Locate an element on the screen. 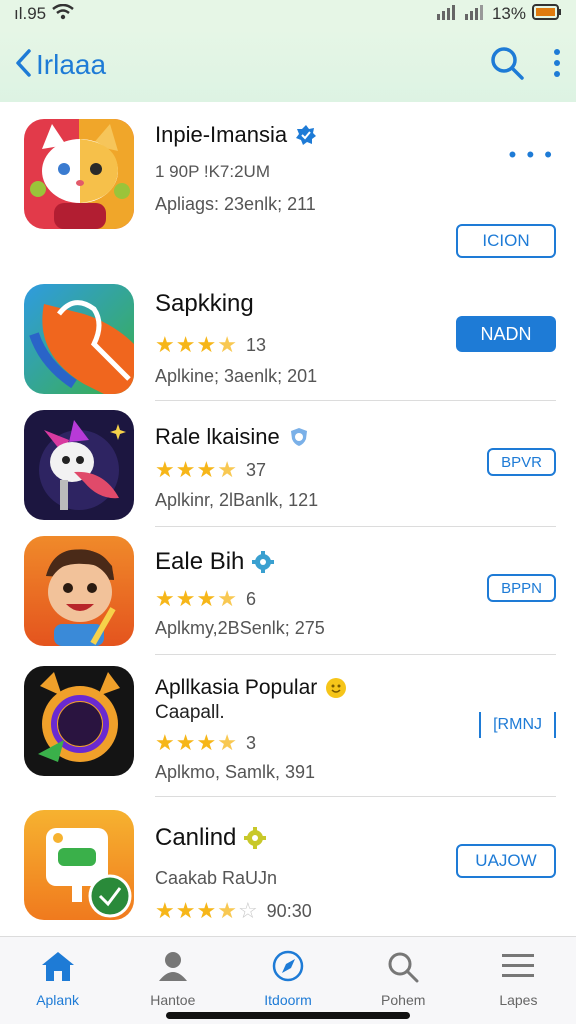  rating-count: 37 is located at coordinates (255, 469).